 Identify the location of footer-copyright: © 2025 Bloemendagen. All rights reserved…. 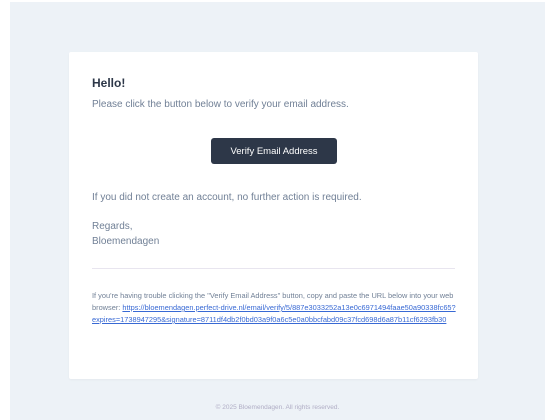
(277, 407).